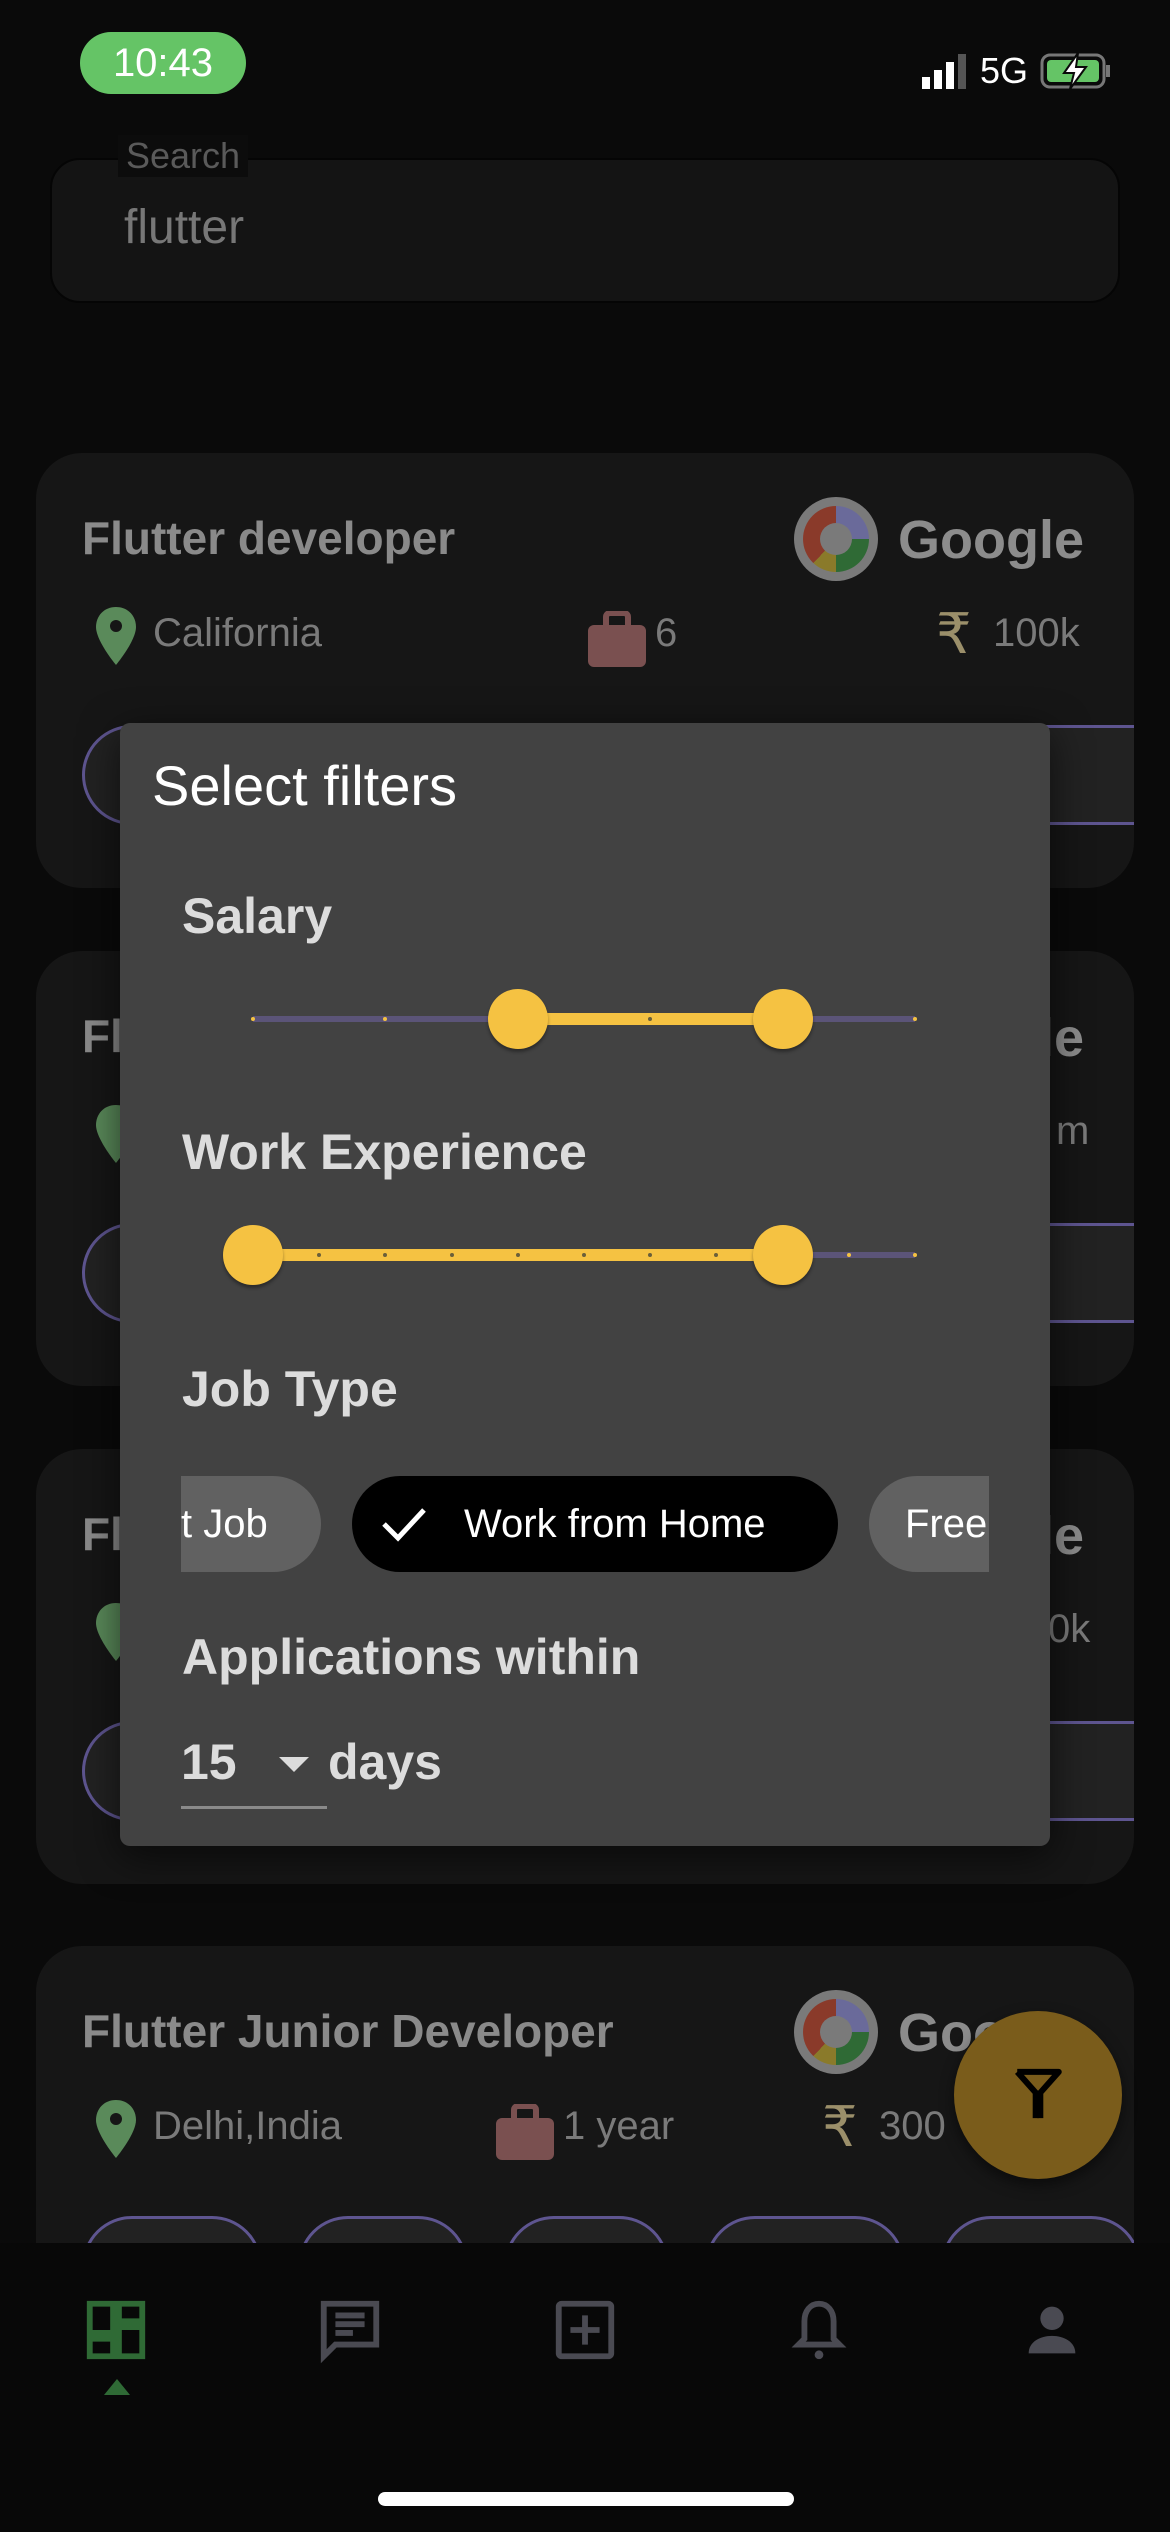  Describe the element at coordinates (257, 916) in the screenshot. I see `salary-label: Salary` at that location.